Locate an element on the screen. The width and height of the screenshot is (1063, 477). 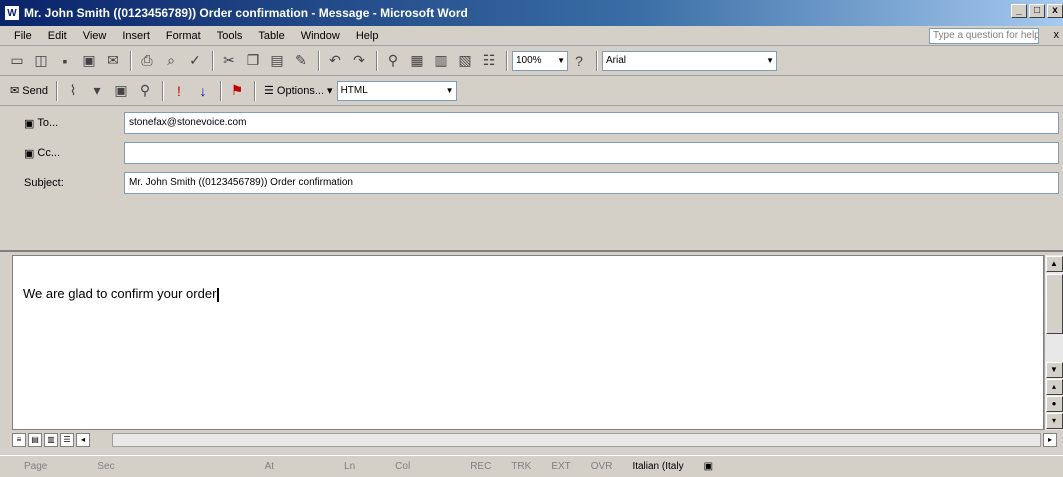
spelling-status-icon: ▣ is located at coordinates (708, 466).